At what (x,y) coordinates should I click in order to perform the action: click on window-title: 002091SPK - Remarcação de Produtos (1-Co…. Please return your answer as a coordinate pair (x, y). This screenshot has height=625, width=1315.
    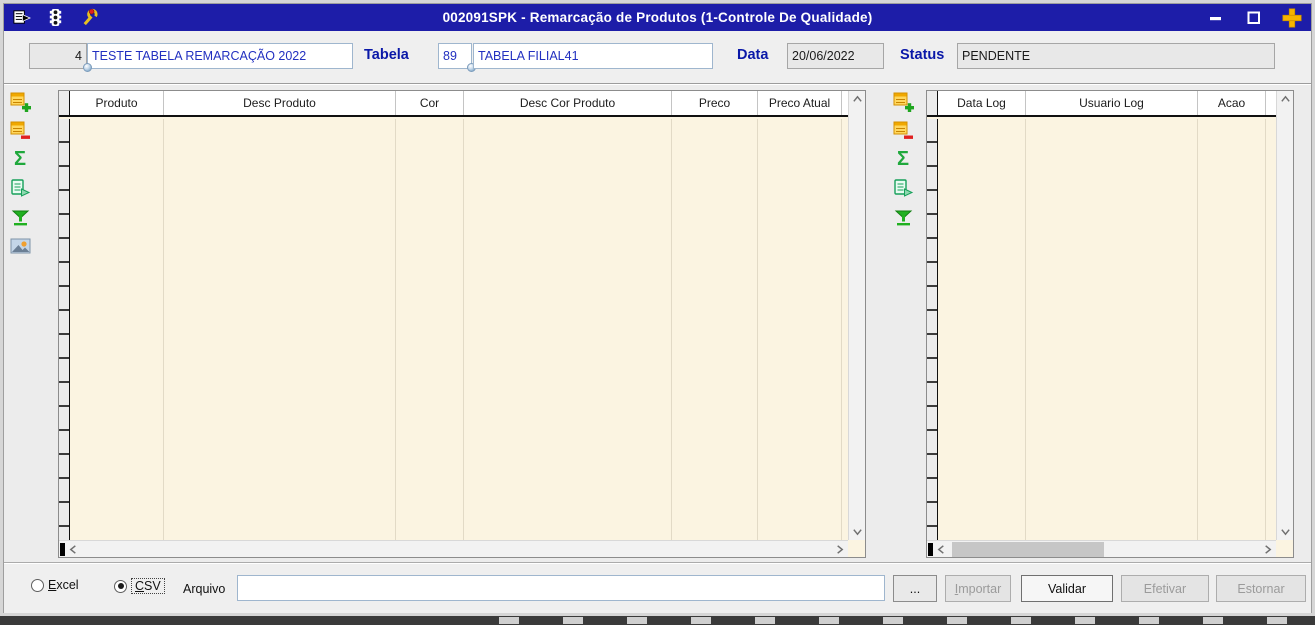
    Looking at the image, I should click on (657, 17).